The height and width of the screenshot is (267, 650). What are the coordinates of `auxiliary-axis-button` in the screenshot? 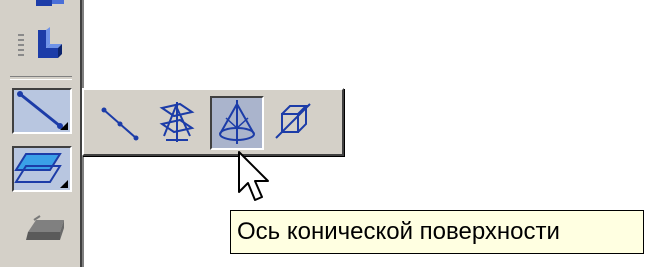 It's located at (42, 111).